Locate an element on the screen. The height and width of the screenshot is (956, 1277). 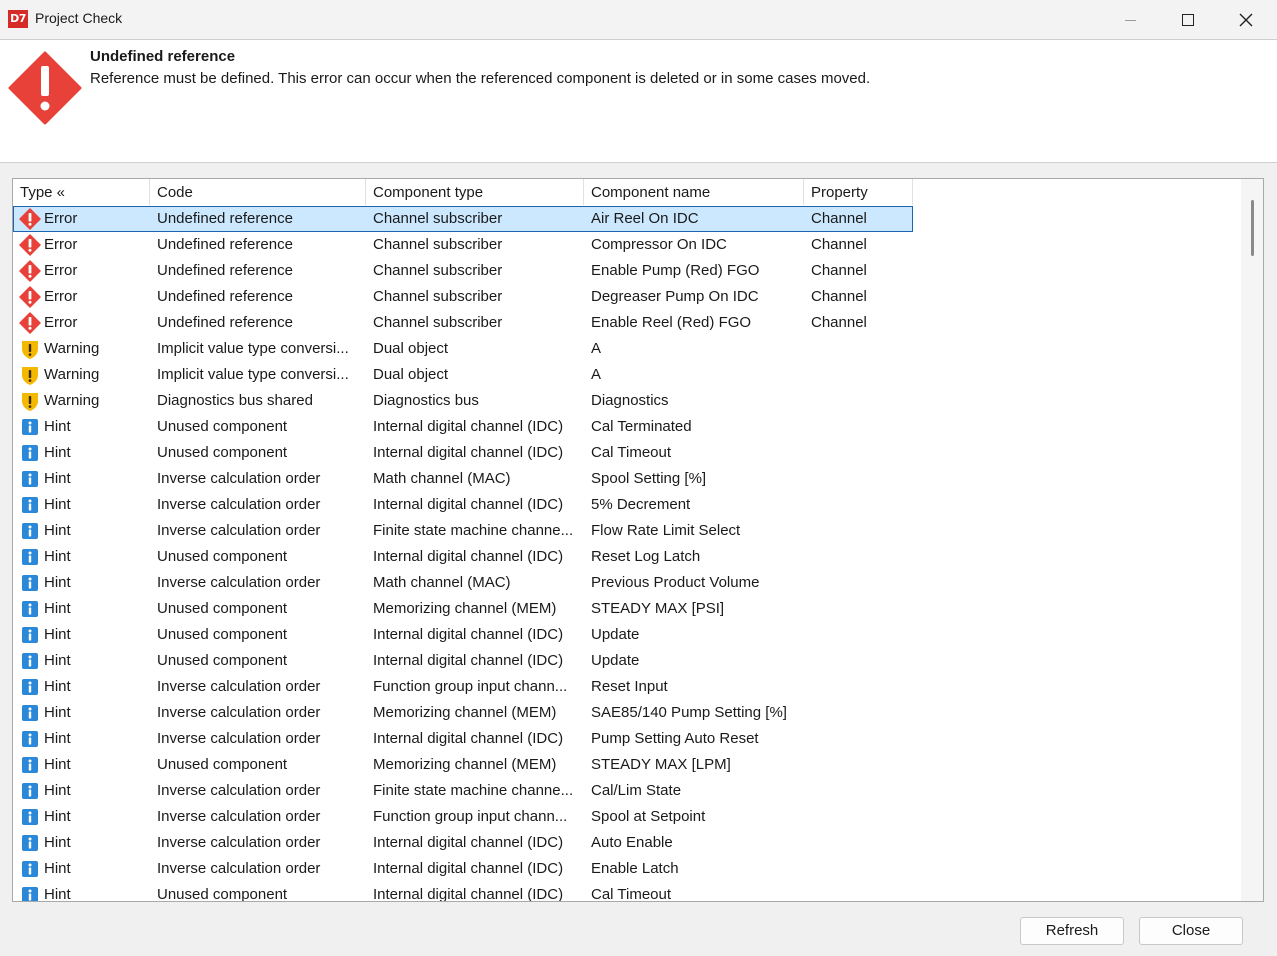
refresh-button: Refresh is located at coordinates (1072, 931).